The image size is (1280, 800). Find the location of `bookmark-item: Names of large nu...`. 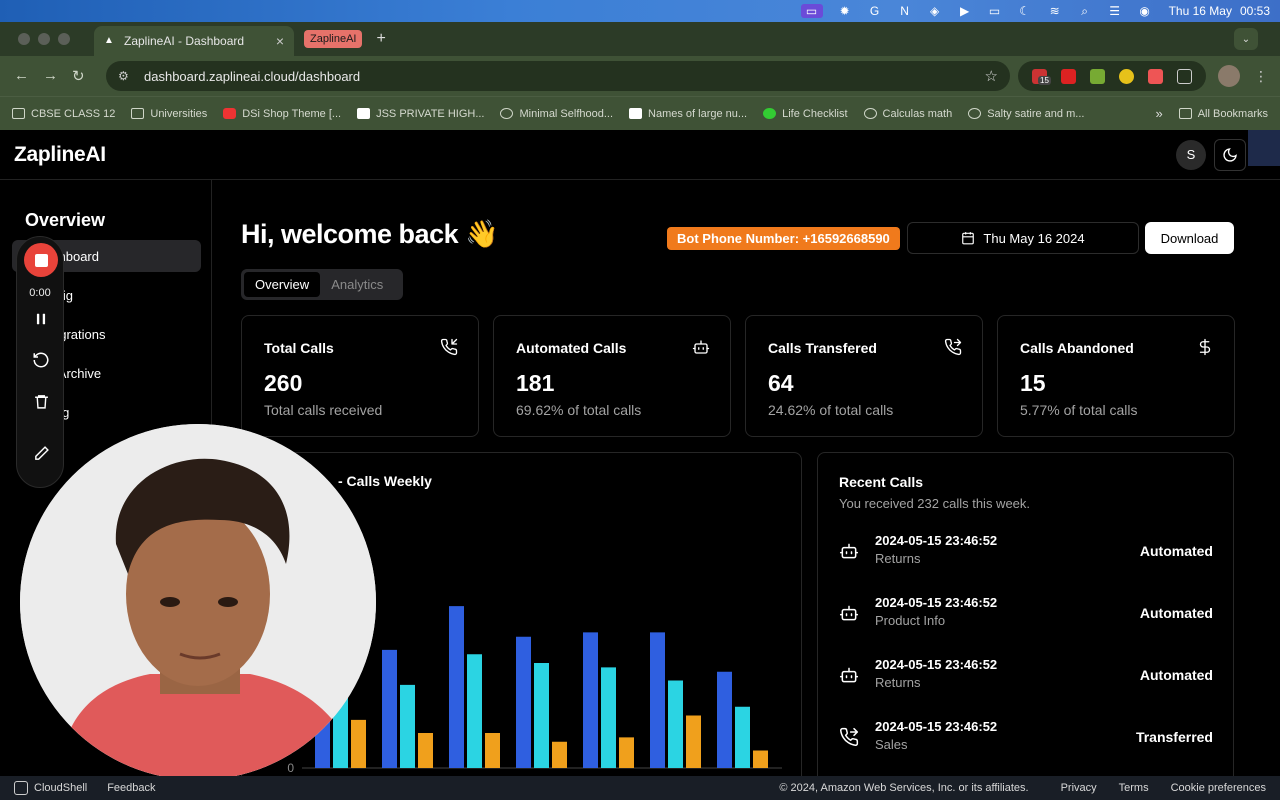

bookmark-item: Names of large nu... is located at coordinates (688, 114).